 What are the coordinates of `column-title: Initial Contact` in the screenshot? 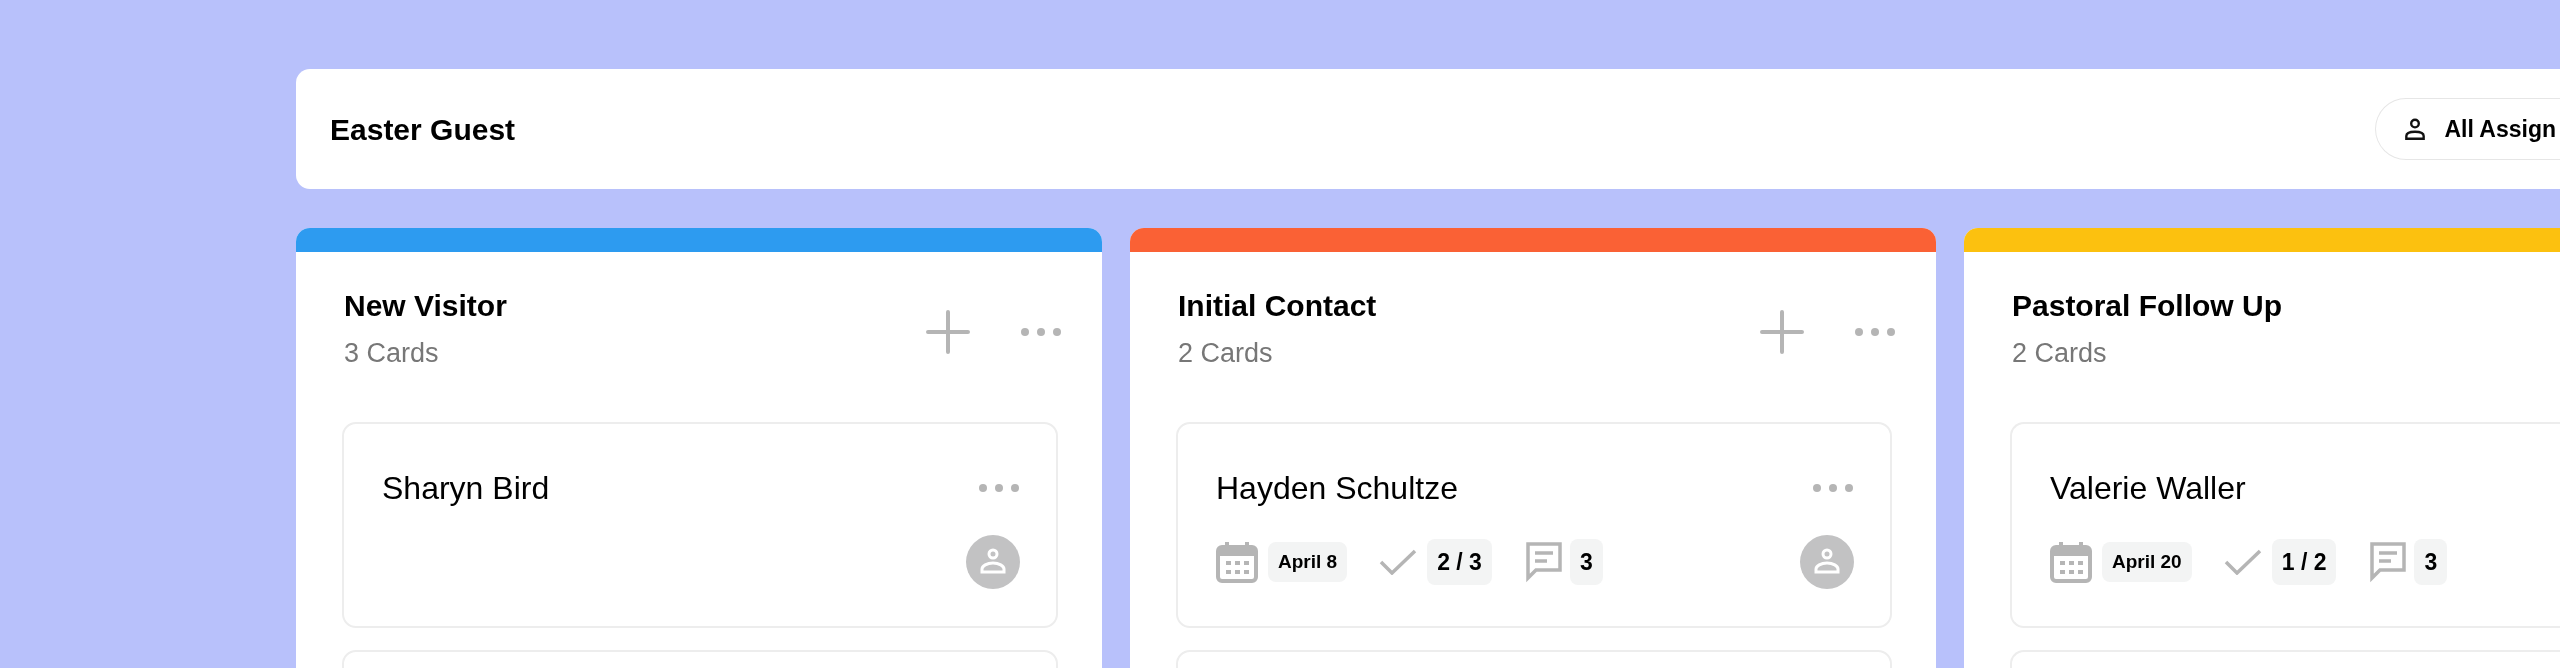 It's located at (1277, 306).